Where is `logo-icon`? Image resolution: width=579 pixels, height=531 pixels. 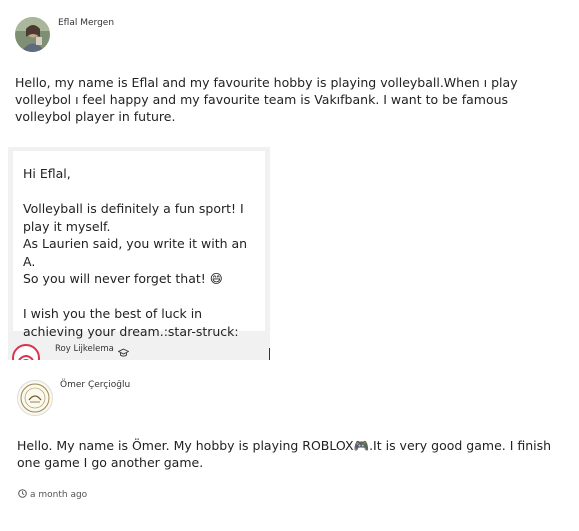 logo-icon is located at coordinates (26, 357).